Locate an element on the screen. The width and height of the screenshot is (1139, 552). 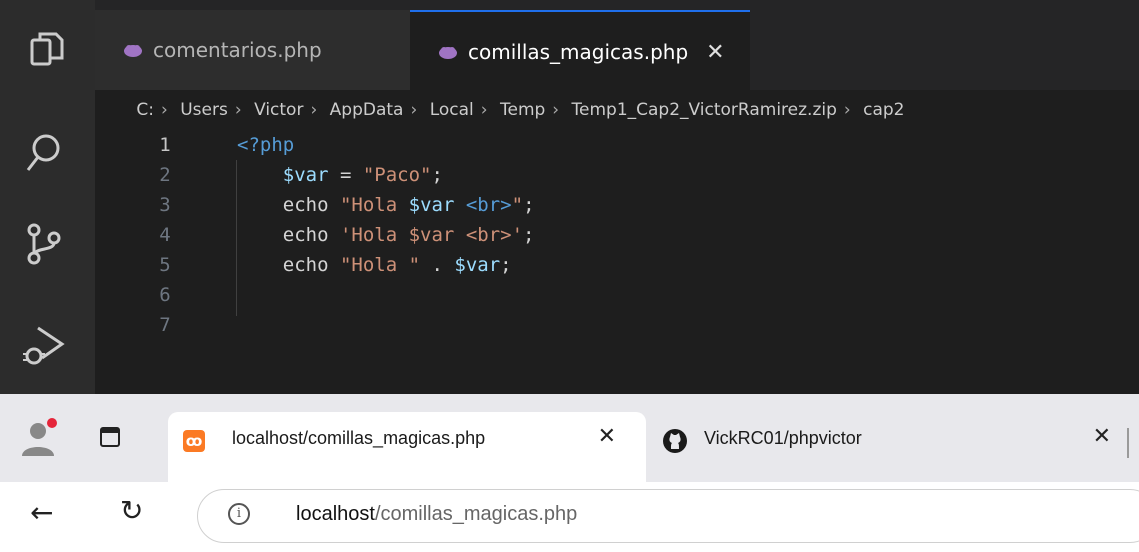
line-number: 2 is located at coordinates (165, 175).